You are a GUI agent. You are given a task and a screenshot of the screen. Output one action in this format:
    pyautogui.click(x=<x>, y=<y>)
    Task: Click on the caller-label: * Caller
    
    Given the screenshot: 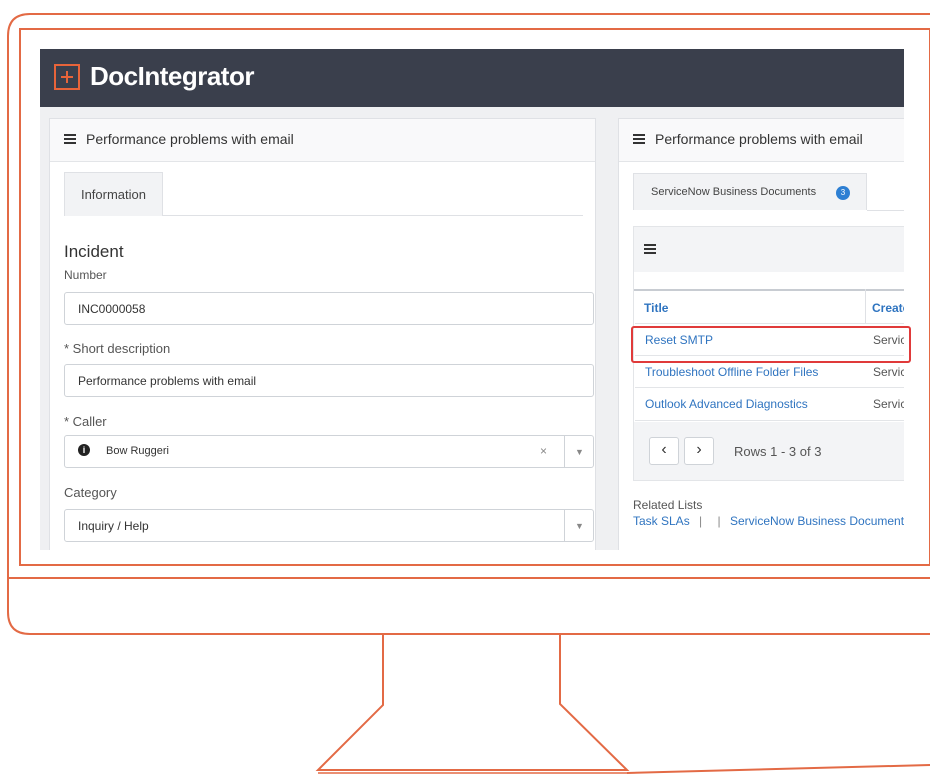 What is the action you would take?
    pyautogui.click(x=85, y=421)
    